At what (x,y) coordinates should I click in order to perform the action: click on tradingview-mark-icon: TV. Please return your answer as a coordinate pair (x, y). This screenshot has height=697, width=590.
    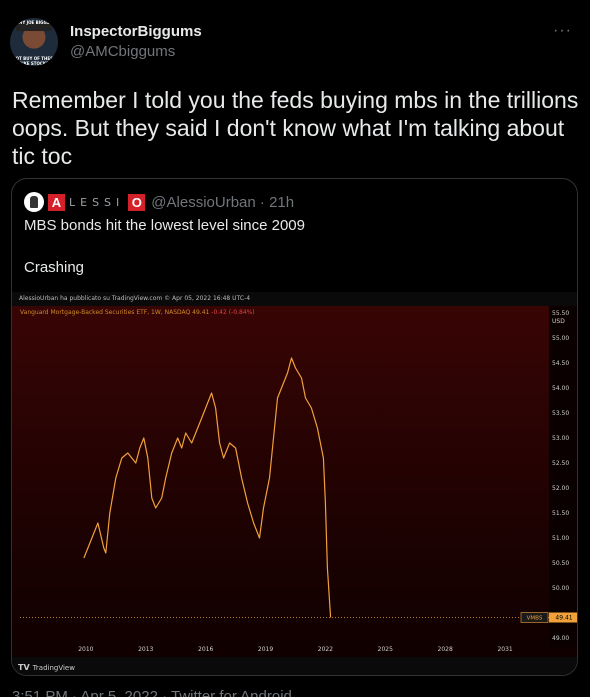
    Looking at the image, I should click on (24, 667).